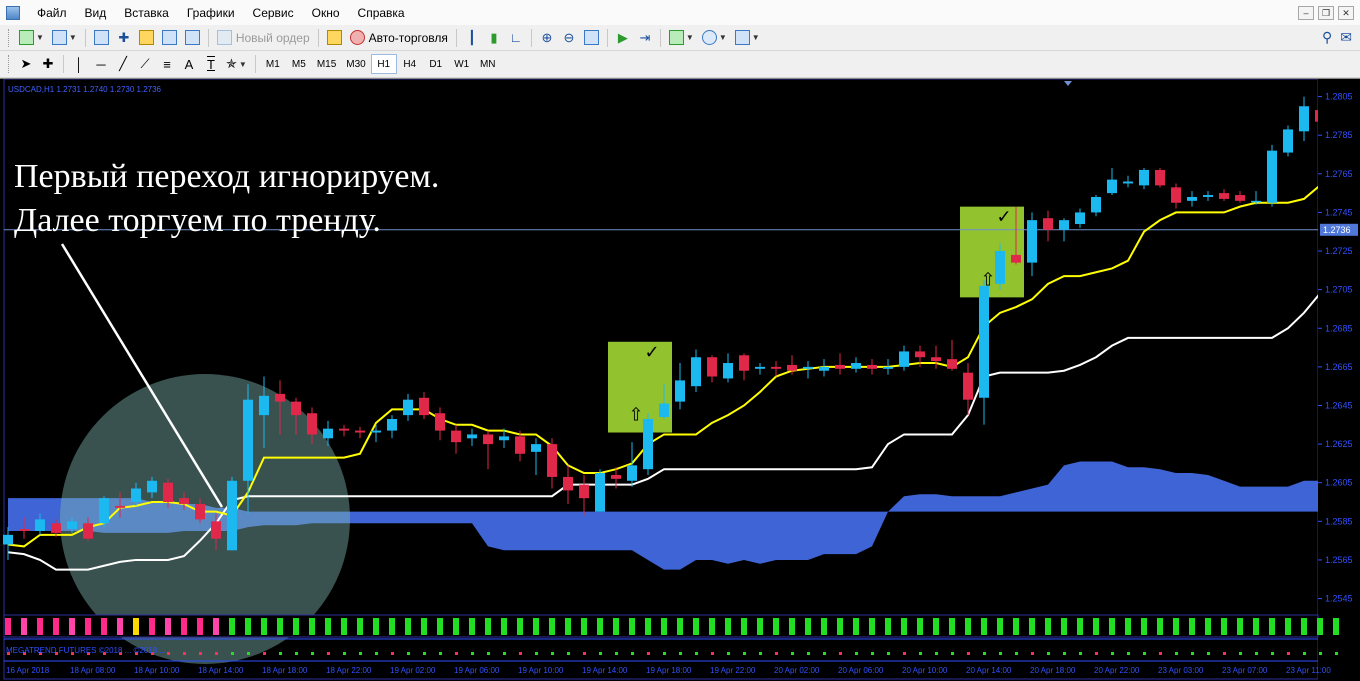 The height and width of the screenshot is (681, 1360). I want to click on timeframe-w1: W1, so click(462, 64).